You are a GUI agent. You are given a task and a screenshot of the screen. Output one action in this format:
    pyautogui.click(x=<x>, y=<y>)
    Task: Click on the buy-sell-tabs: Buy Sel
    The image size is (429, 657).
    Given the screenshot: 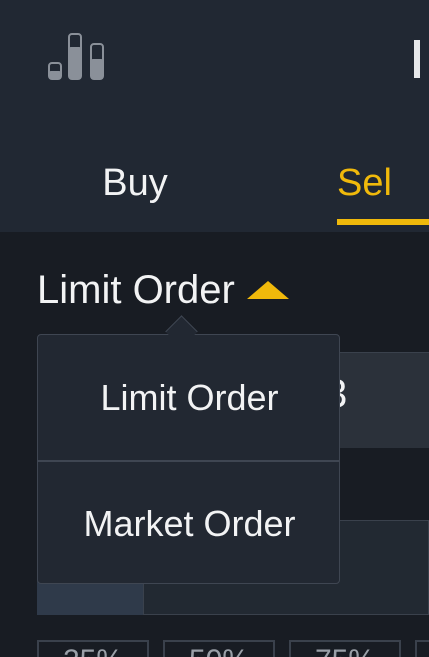 What is the action you would take?
    pyautogui.click(x=214, y=183)
    